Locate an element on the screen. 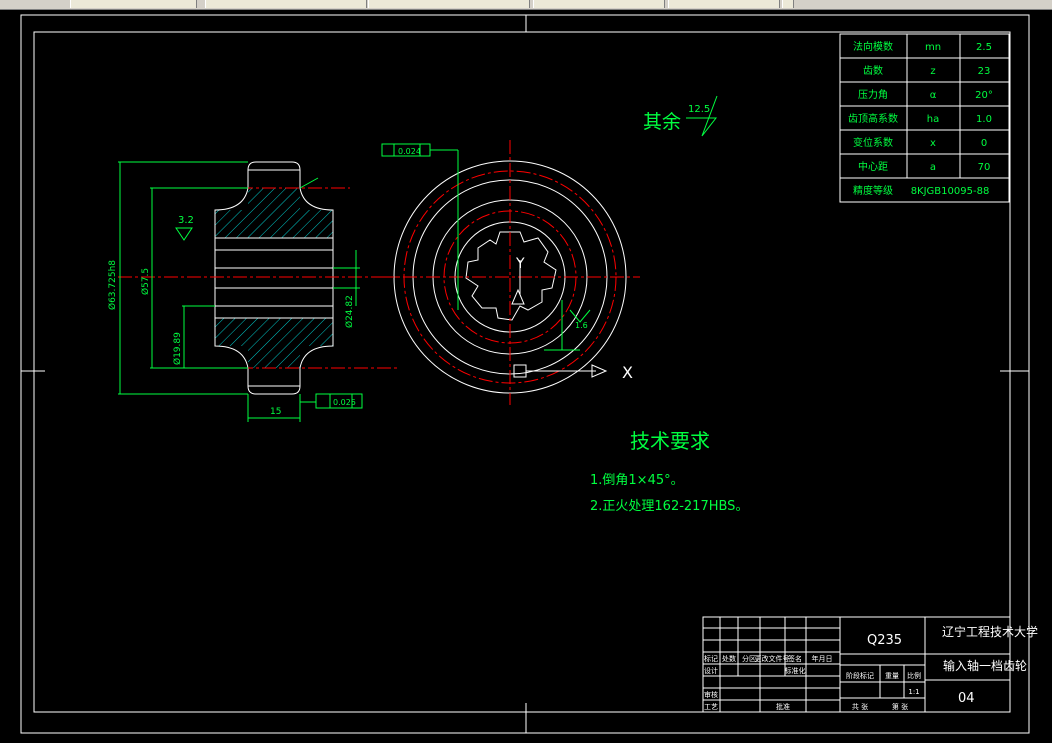 The height and width of the screenshot is (743, 1052). width-dimension: 15 is located at coordinates (275, 412).